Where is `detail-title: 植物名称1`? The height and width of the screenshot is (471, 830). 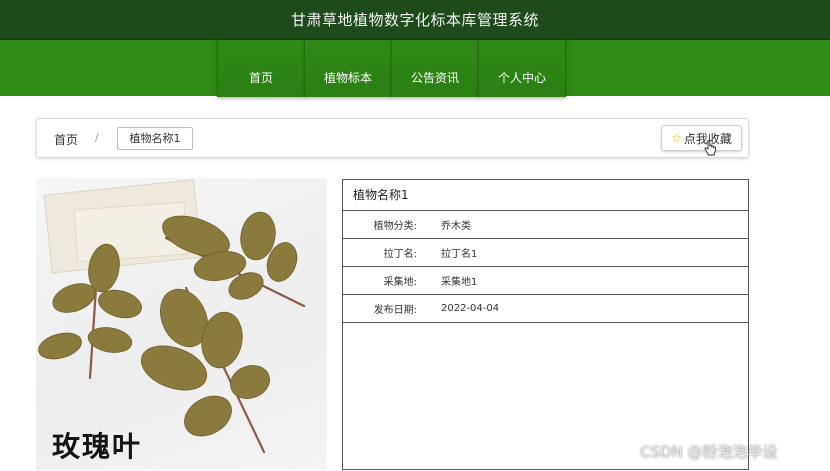
detail-title: 植物名称1 is located at coordinates (545, 195).